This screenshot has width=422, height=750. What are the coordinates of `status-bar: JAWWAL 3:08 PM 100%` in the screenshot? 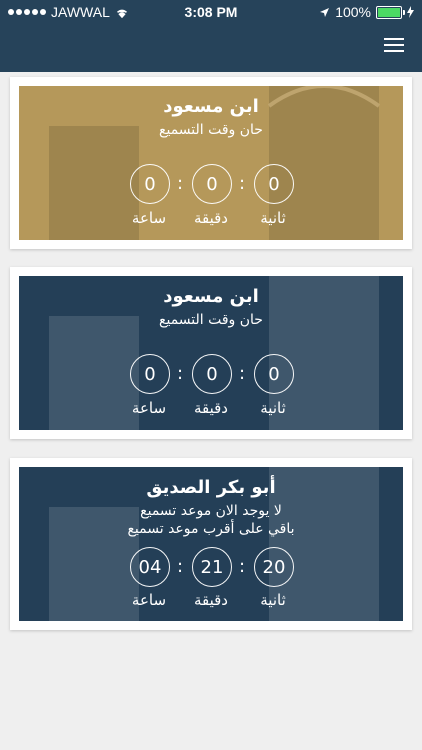 It's located at (211, 12).